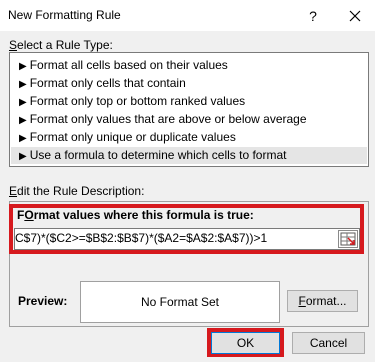  Describe the element at coordinates (137, 101) in the screenshot. I see `rule-item-label: Format only top or bottom ranked values` at that location.